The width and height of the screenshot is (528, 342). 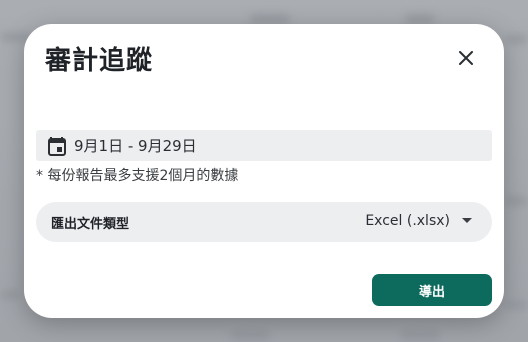 What do you see at coordinates (137, 176) in the screenshot?
I see `date-range-note: * 每份報告最多支援2個月的數據` at bounding box center [137, 176].